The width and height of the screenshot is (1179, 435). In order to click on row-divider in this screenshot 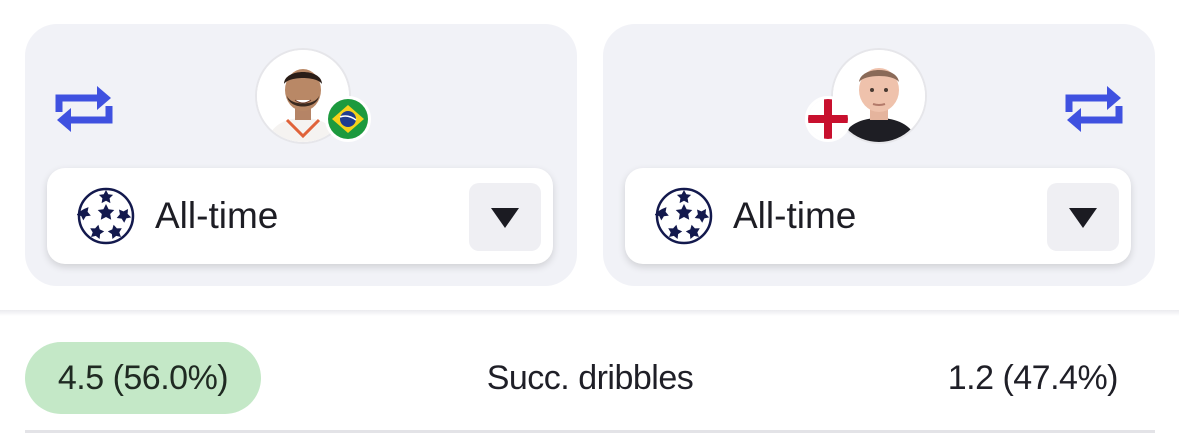, I will do `click(590, 431)`.